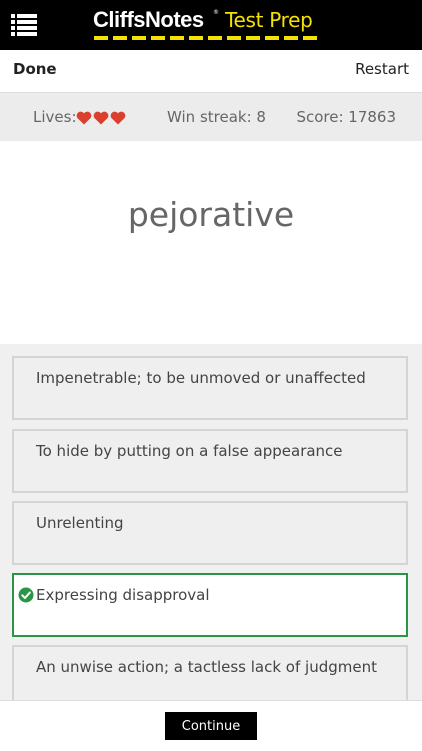  Describe the element at coordinates (216, 117) in the screenshot. I see `win-streak: Win streak: 8` at that location.